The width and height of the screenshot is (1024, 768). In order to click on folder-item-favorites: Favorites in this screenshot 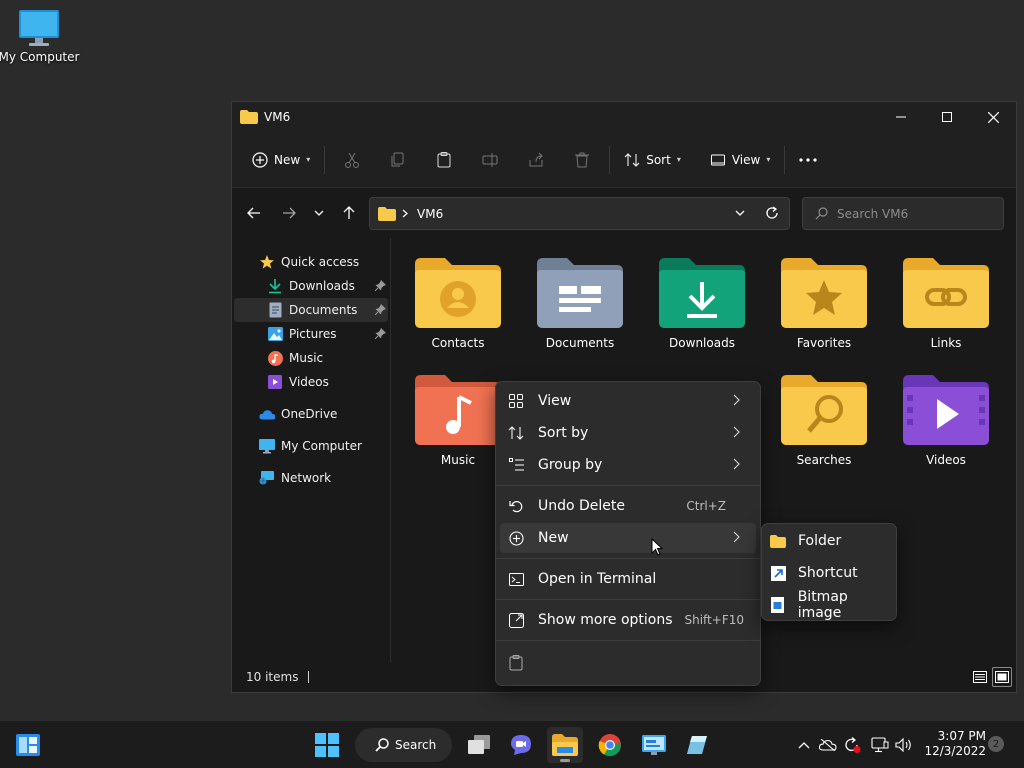, I will do `click(824, 312)`.